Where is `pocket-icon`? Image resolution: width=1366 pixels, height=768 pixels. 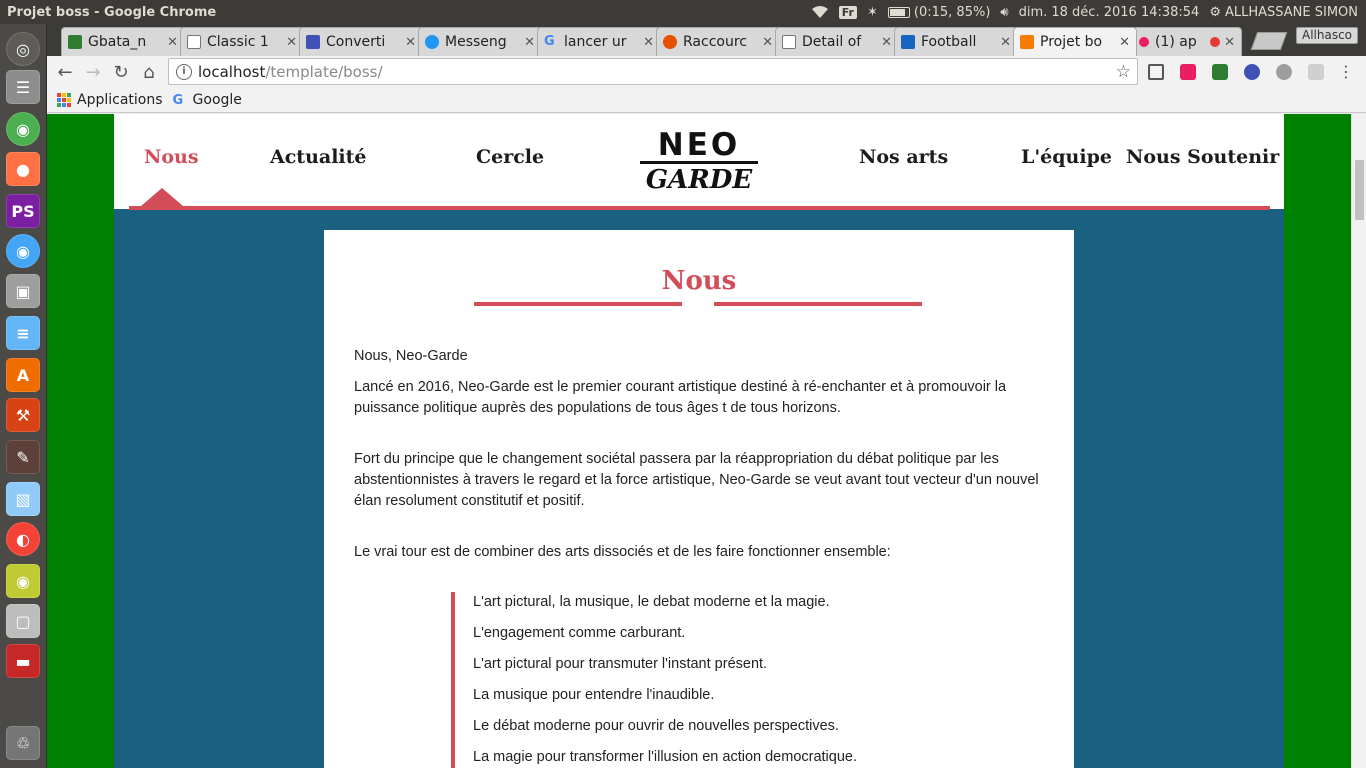
pocket-icon is located at coordinates (1252, 72).